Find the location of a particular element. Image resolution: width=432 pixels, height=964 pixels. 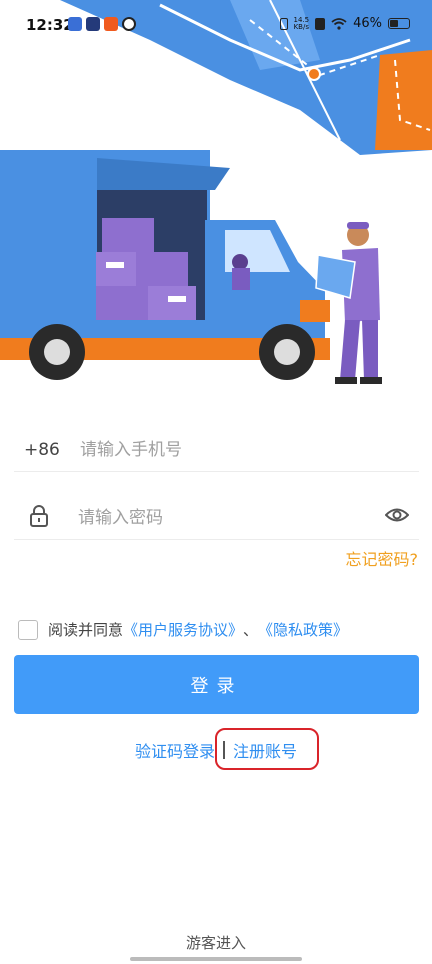

login-button: 登录 is located at coordinates (216, 684).